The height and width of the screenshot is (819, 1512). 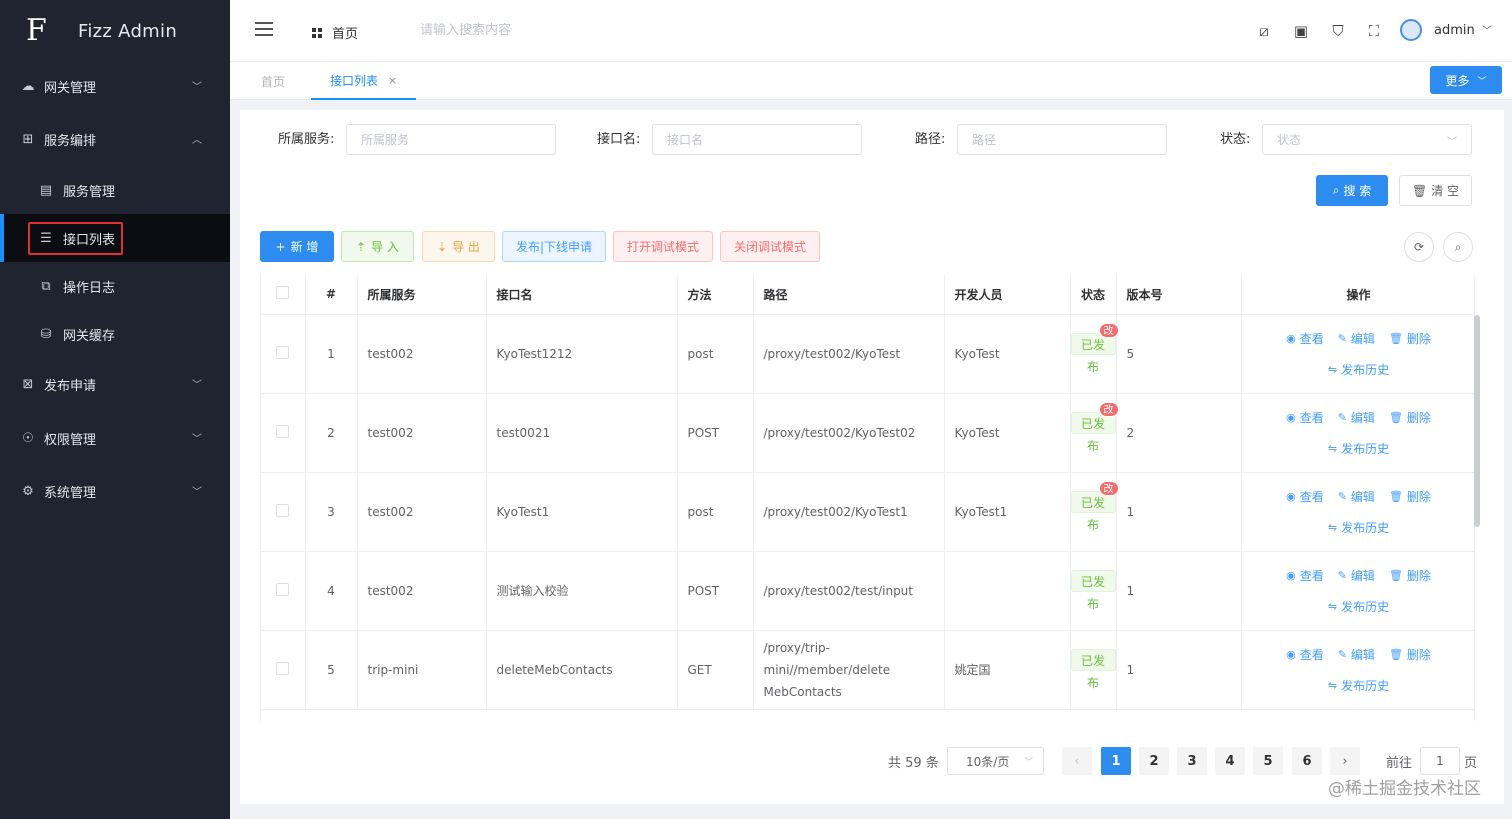 I want to click on menu-publish-request: ⊠ 发布申请 ﹀, so click(x=115, y=384).